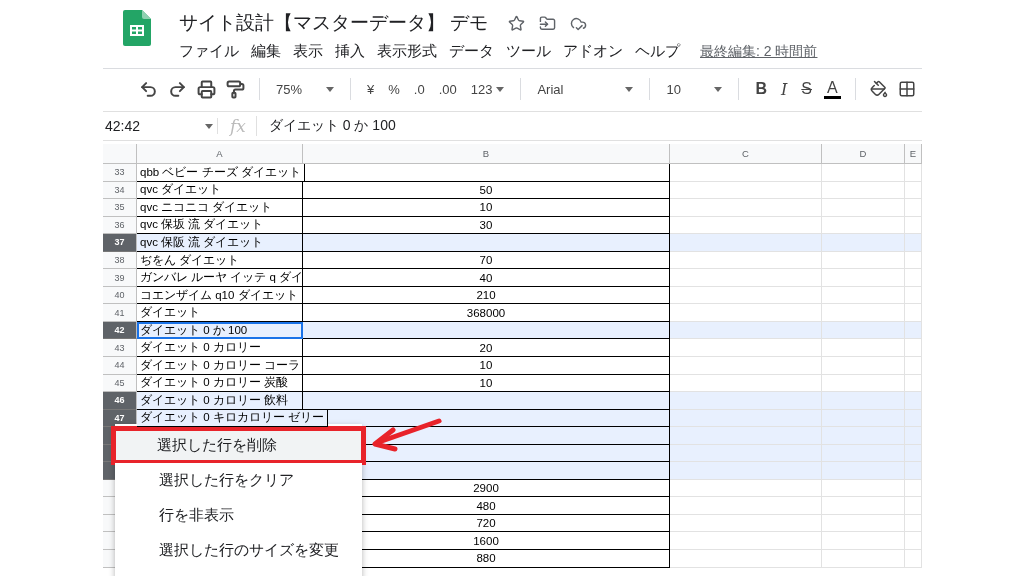 This screenshot has width=1024, height=576. Describe the element at coordinates (407, 51) in the screenshot. I see `menu-item: 表示形式` at that location.